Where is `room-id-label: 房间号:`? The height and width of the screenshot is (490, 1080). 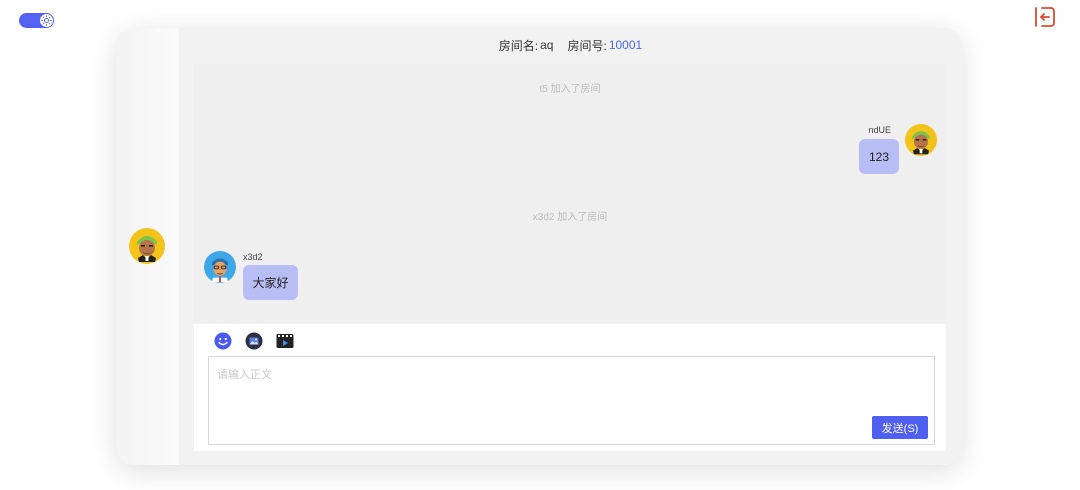 room-id-label: 房间号: is located at coordinates (587, 45).